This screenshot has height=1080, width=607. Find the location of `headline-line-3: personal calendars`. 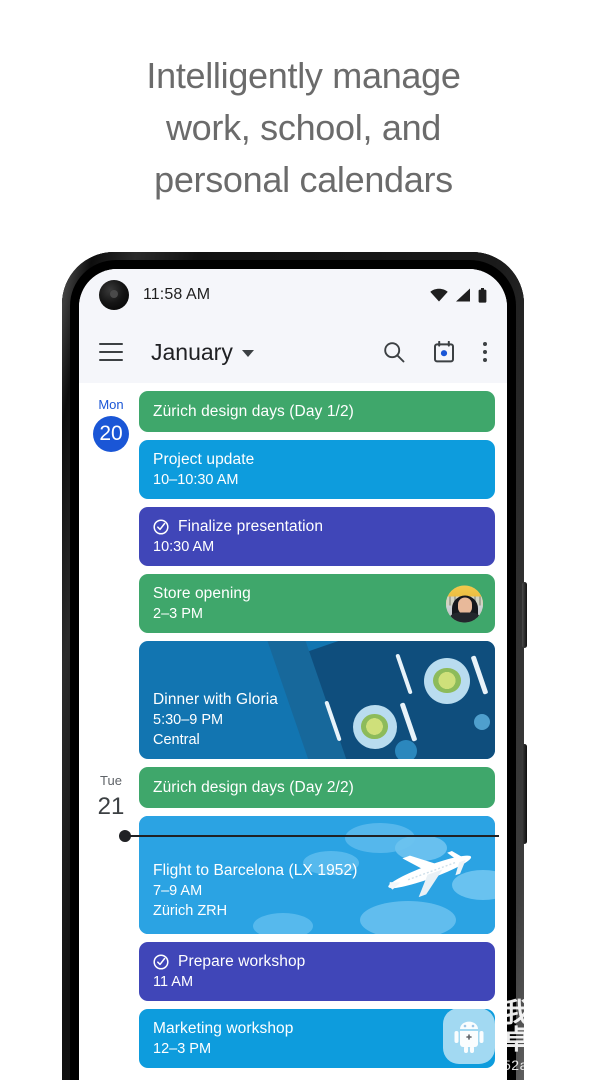

headline-line-3: personal calendars is located at coordinates (303, 179).